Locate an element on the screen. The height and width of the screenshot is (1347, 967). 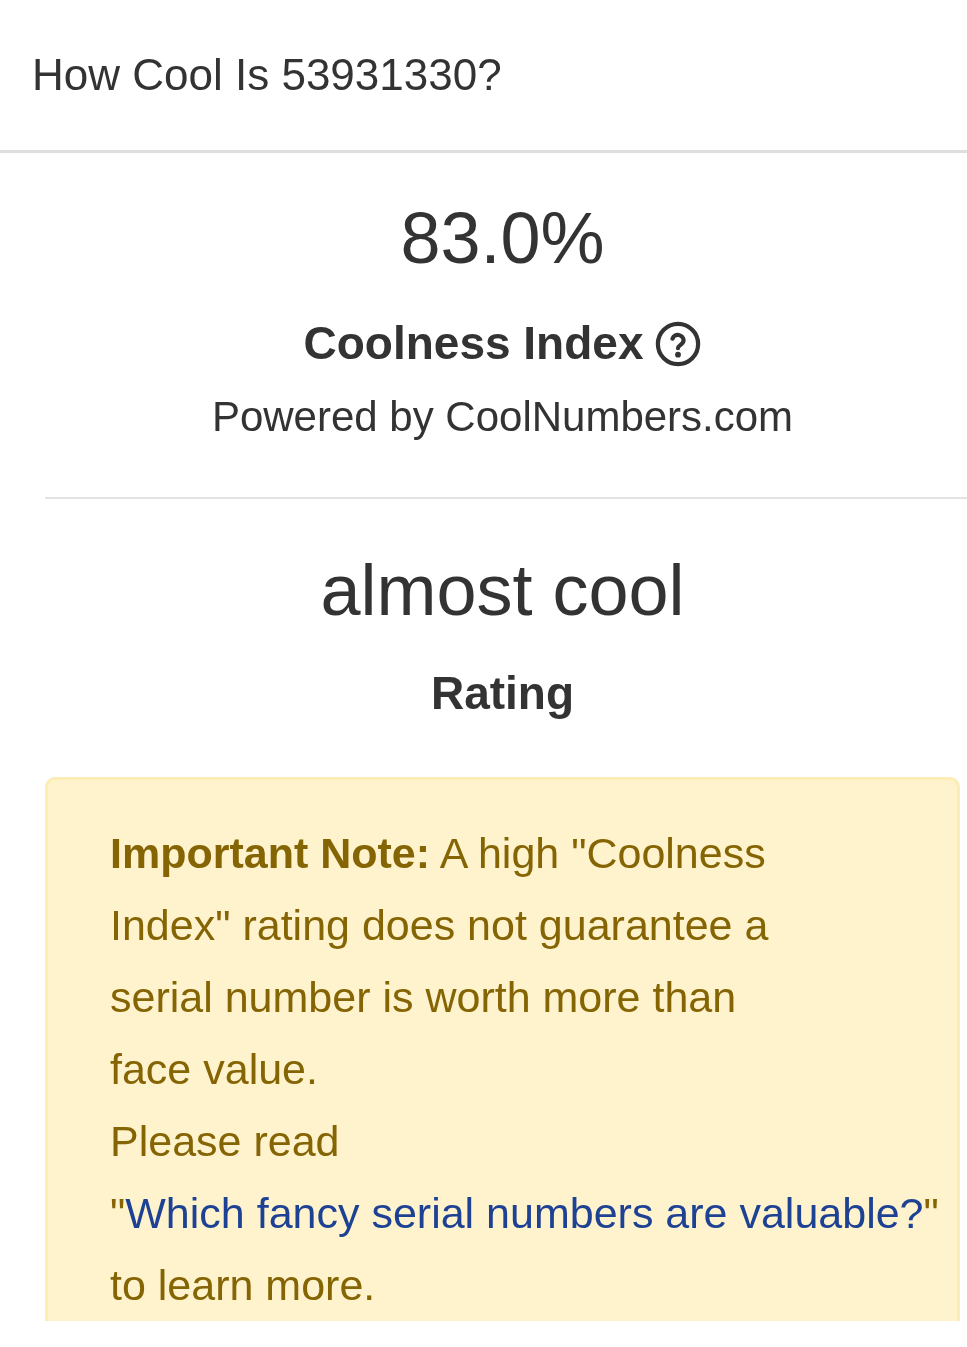
note-text: Please read "Which fancy serial numbers are valuable?" to learn more. is located at coordinates (525, 1213).